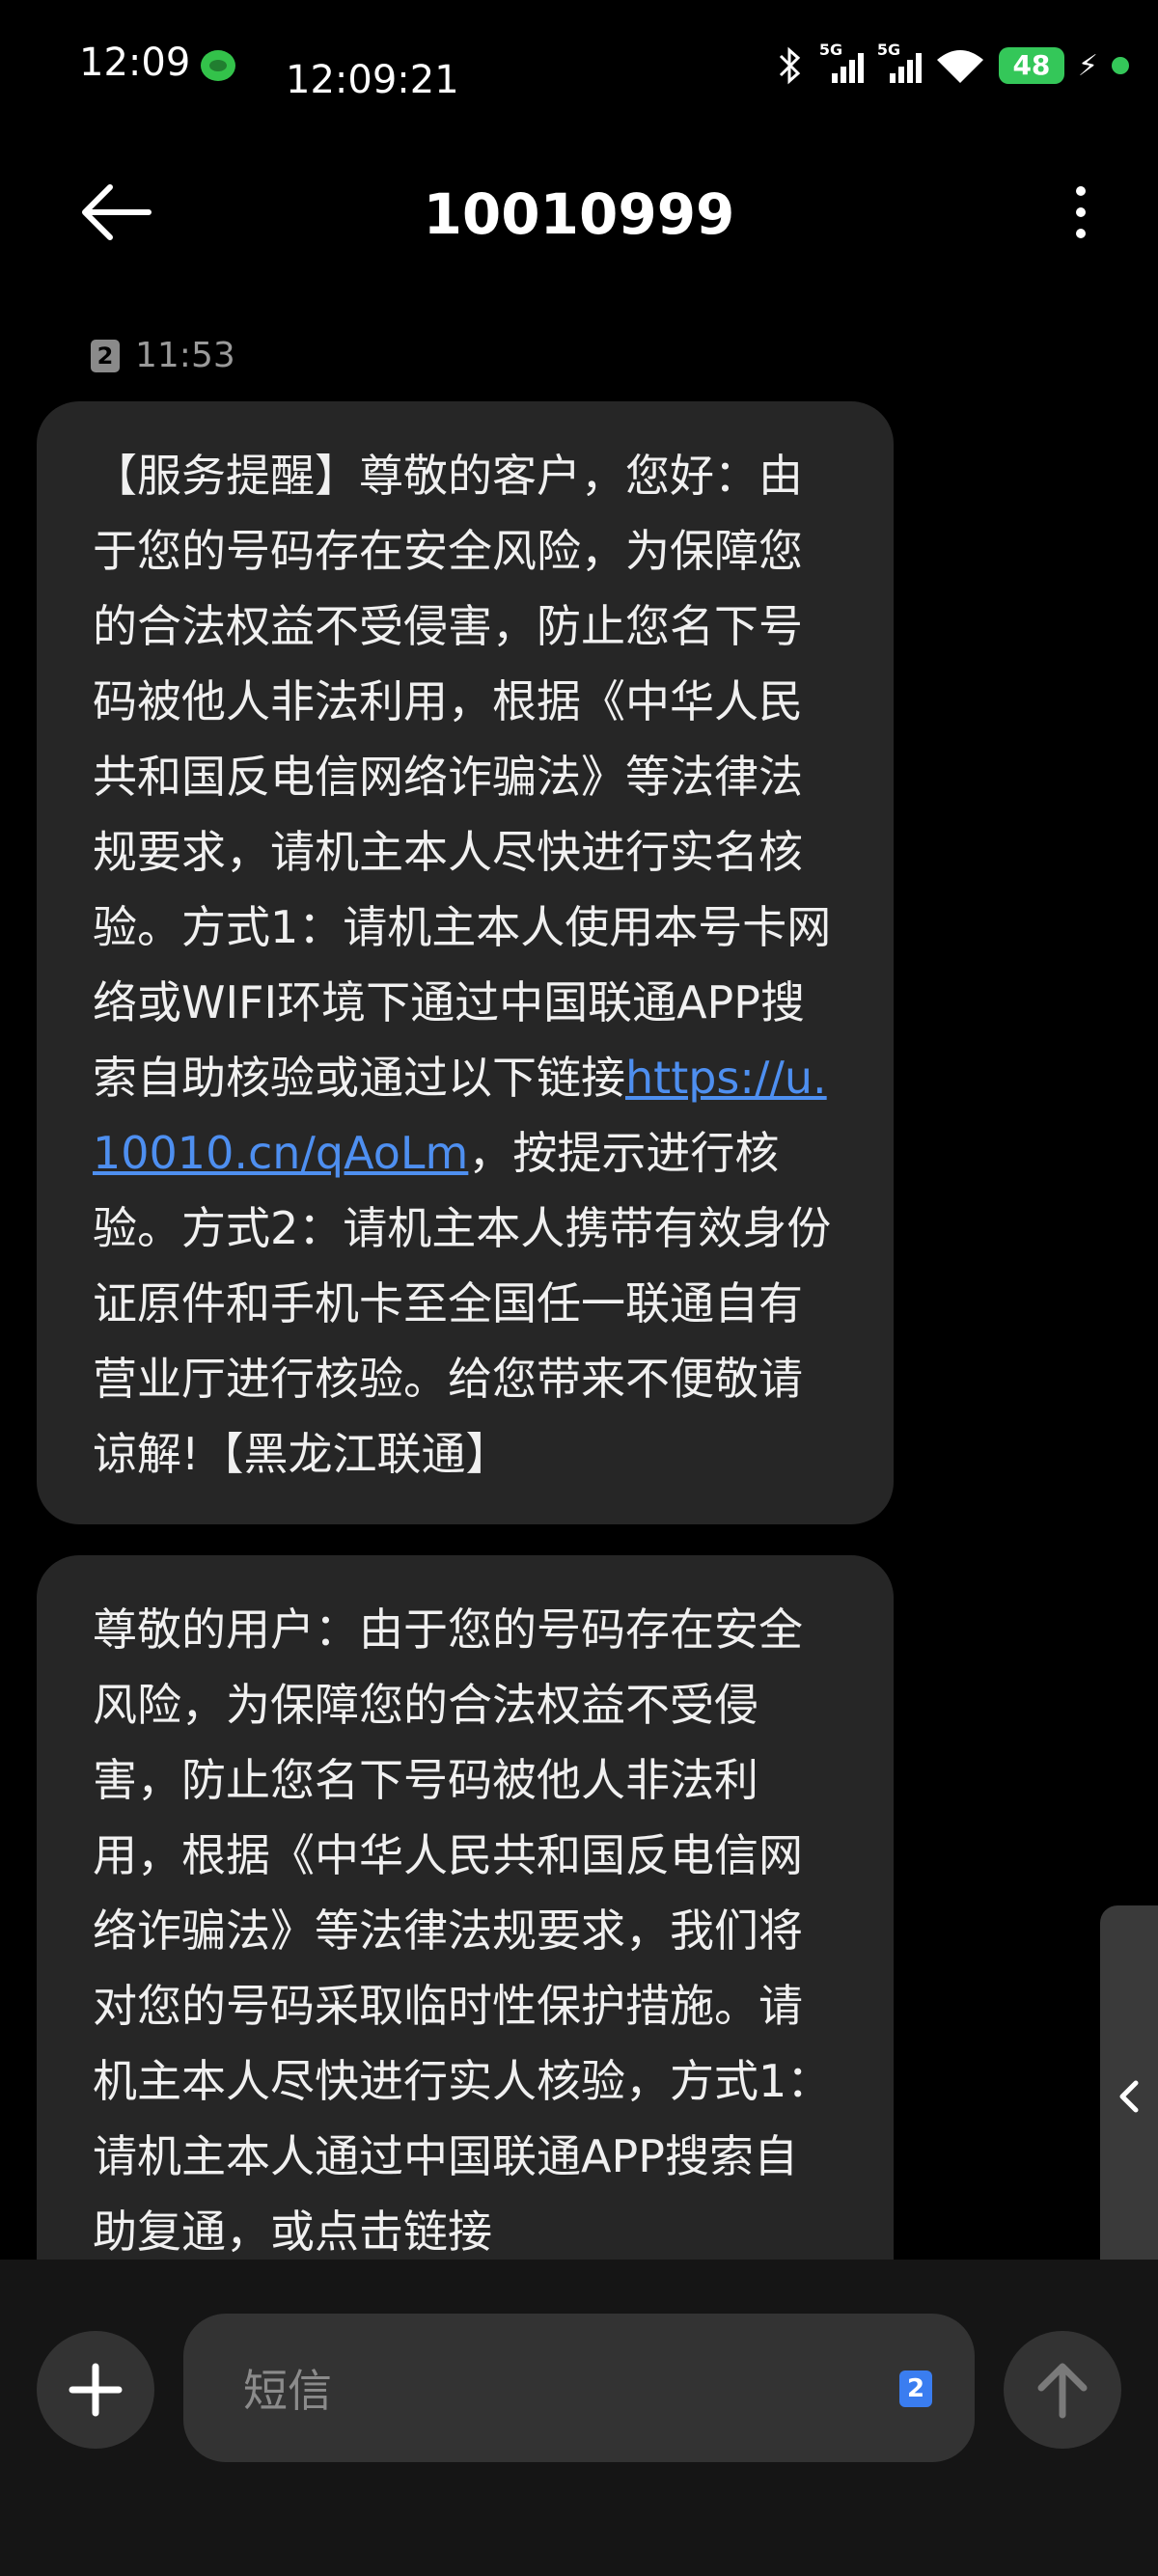 The image size is (1158, 2576). Describe the element at coordinates (960, 65) in the screenshot. I see `wifi-icon` at that location.